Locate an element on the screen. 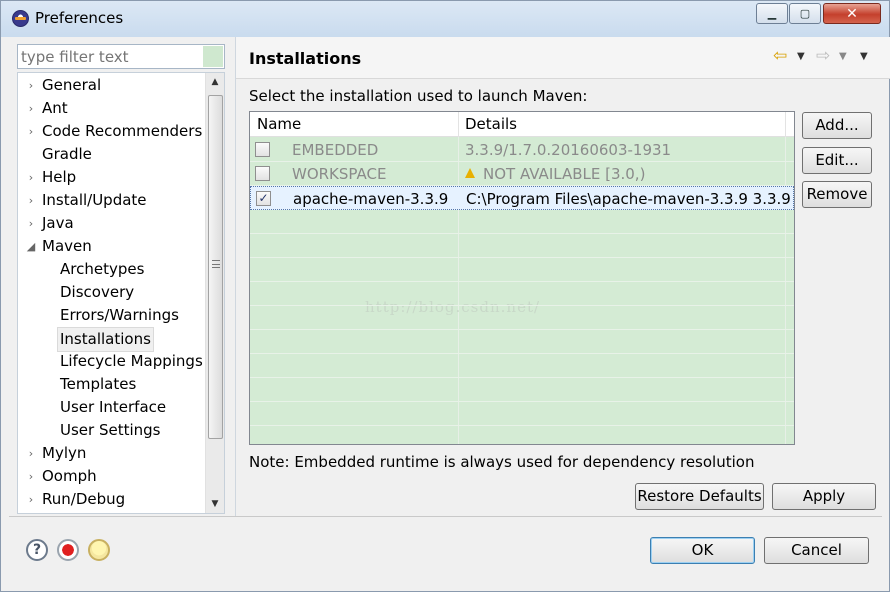  watermark: http://blog.csdn.net/ is located at coordinates (453, 307).